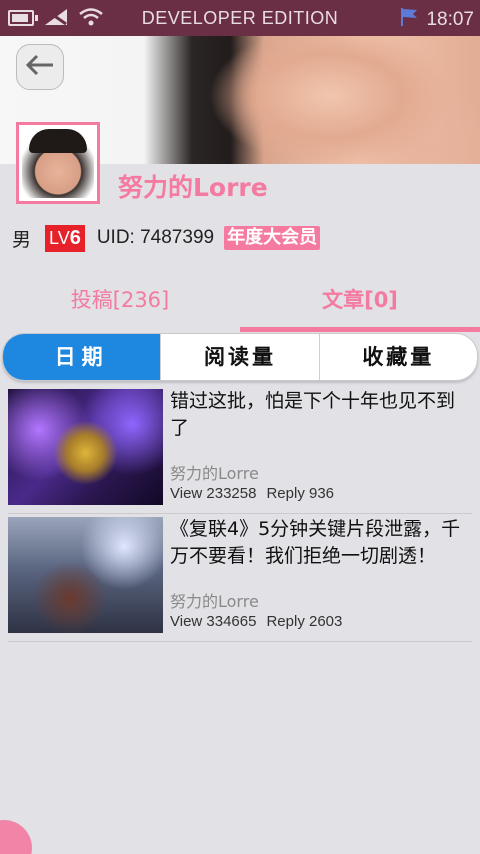 This screenshot has height=854, width=480. I want to click on status-bar: DEVELOPER EDITION 18:07, so click(240, 18).